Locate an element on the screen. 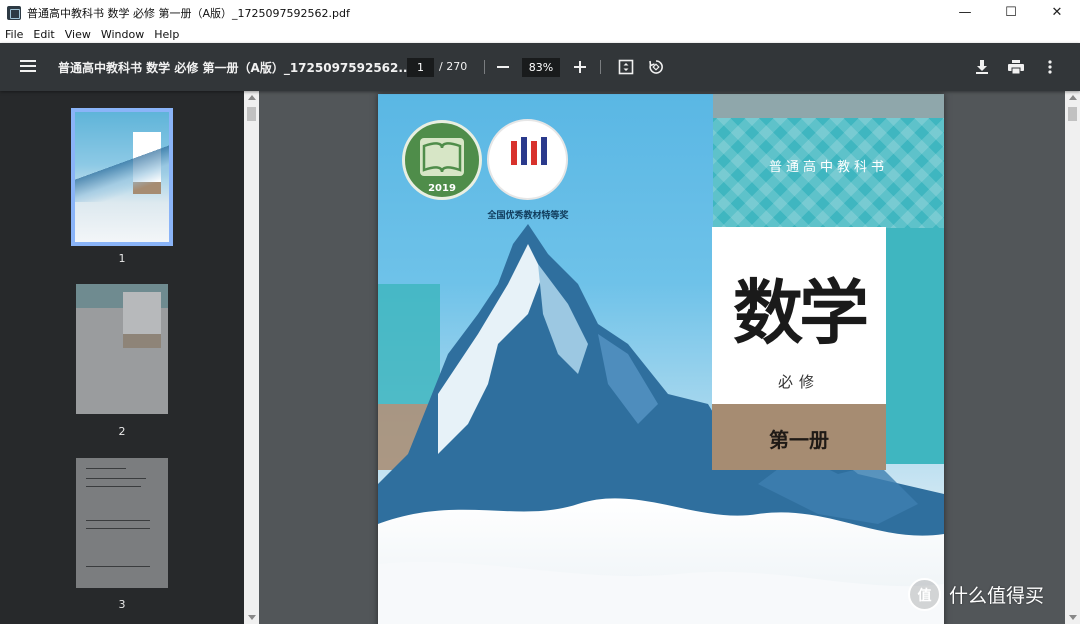  viewer-scrollbar is located at coordinates (1072, 357).